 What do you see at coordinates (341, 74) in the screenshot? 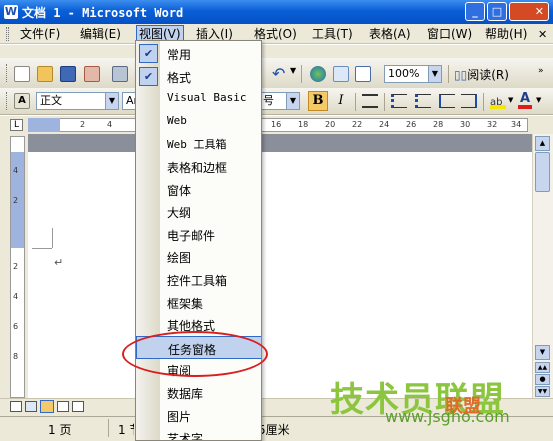
I see `tables-borders-icon` at bounding box center [341, 74].